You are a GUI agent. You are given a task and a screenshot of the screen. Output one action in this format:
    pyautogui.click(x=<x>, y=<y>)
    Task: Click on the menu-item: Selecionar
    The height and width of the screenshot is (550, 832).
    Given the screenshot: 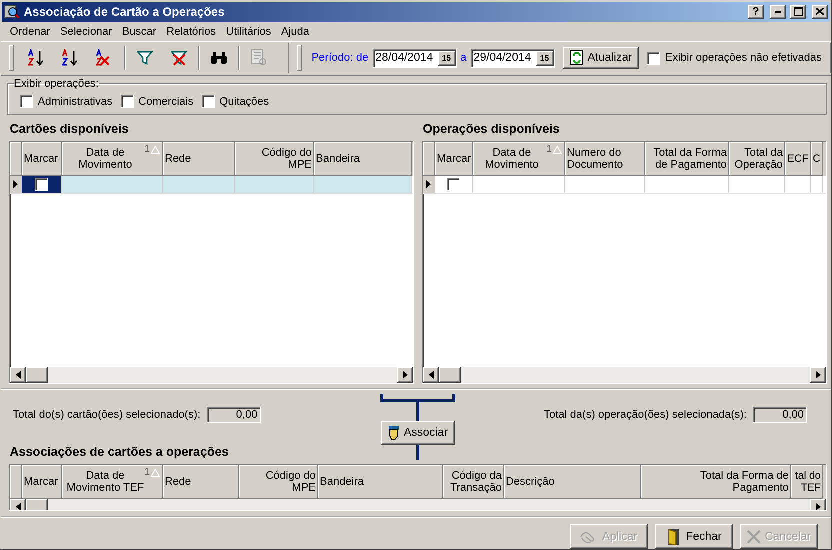 What is the action you would take?
    pyautogui.click(x=86, y=32)
    